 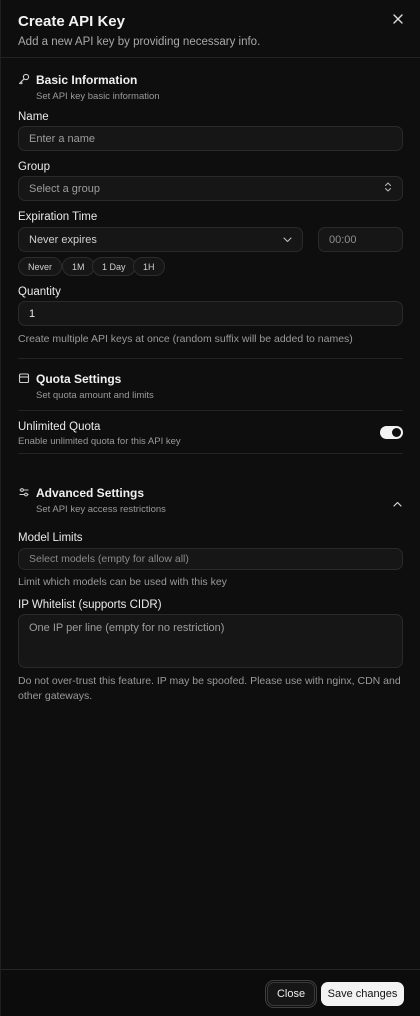 I want to click on section-desc-advanced: Set API key access restrictions, so click(x=101, y=509).